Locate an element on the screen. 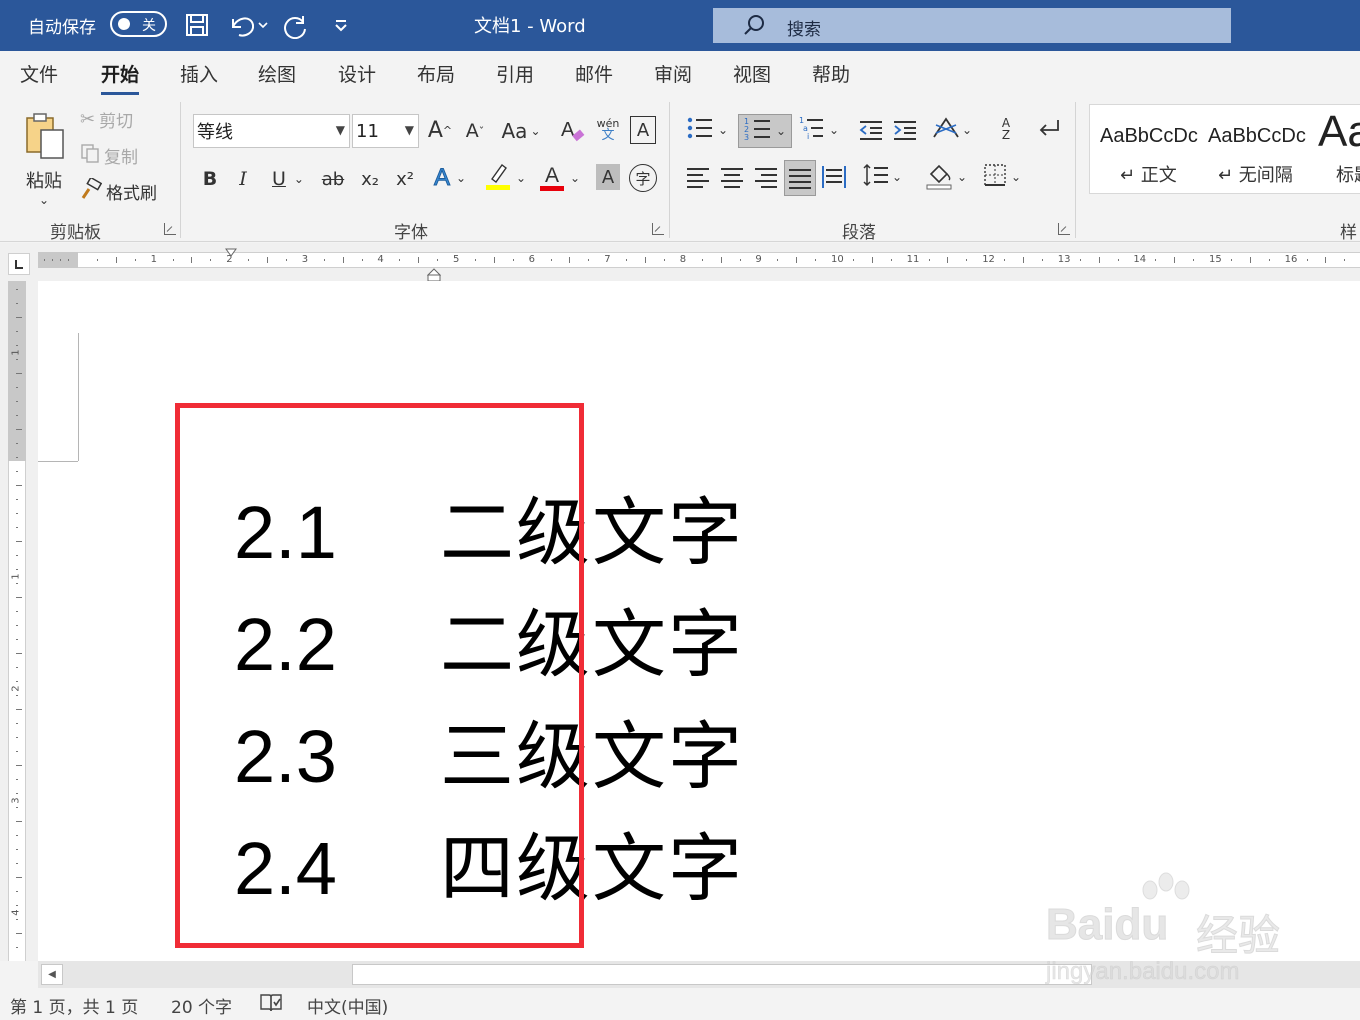  font-family-value: 等线 is located at coordinates (215, 132).